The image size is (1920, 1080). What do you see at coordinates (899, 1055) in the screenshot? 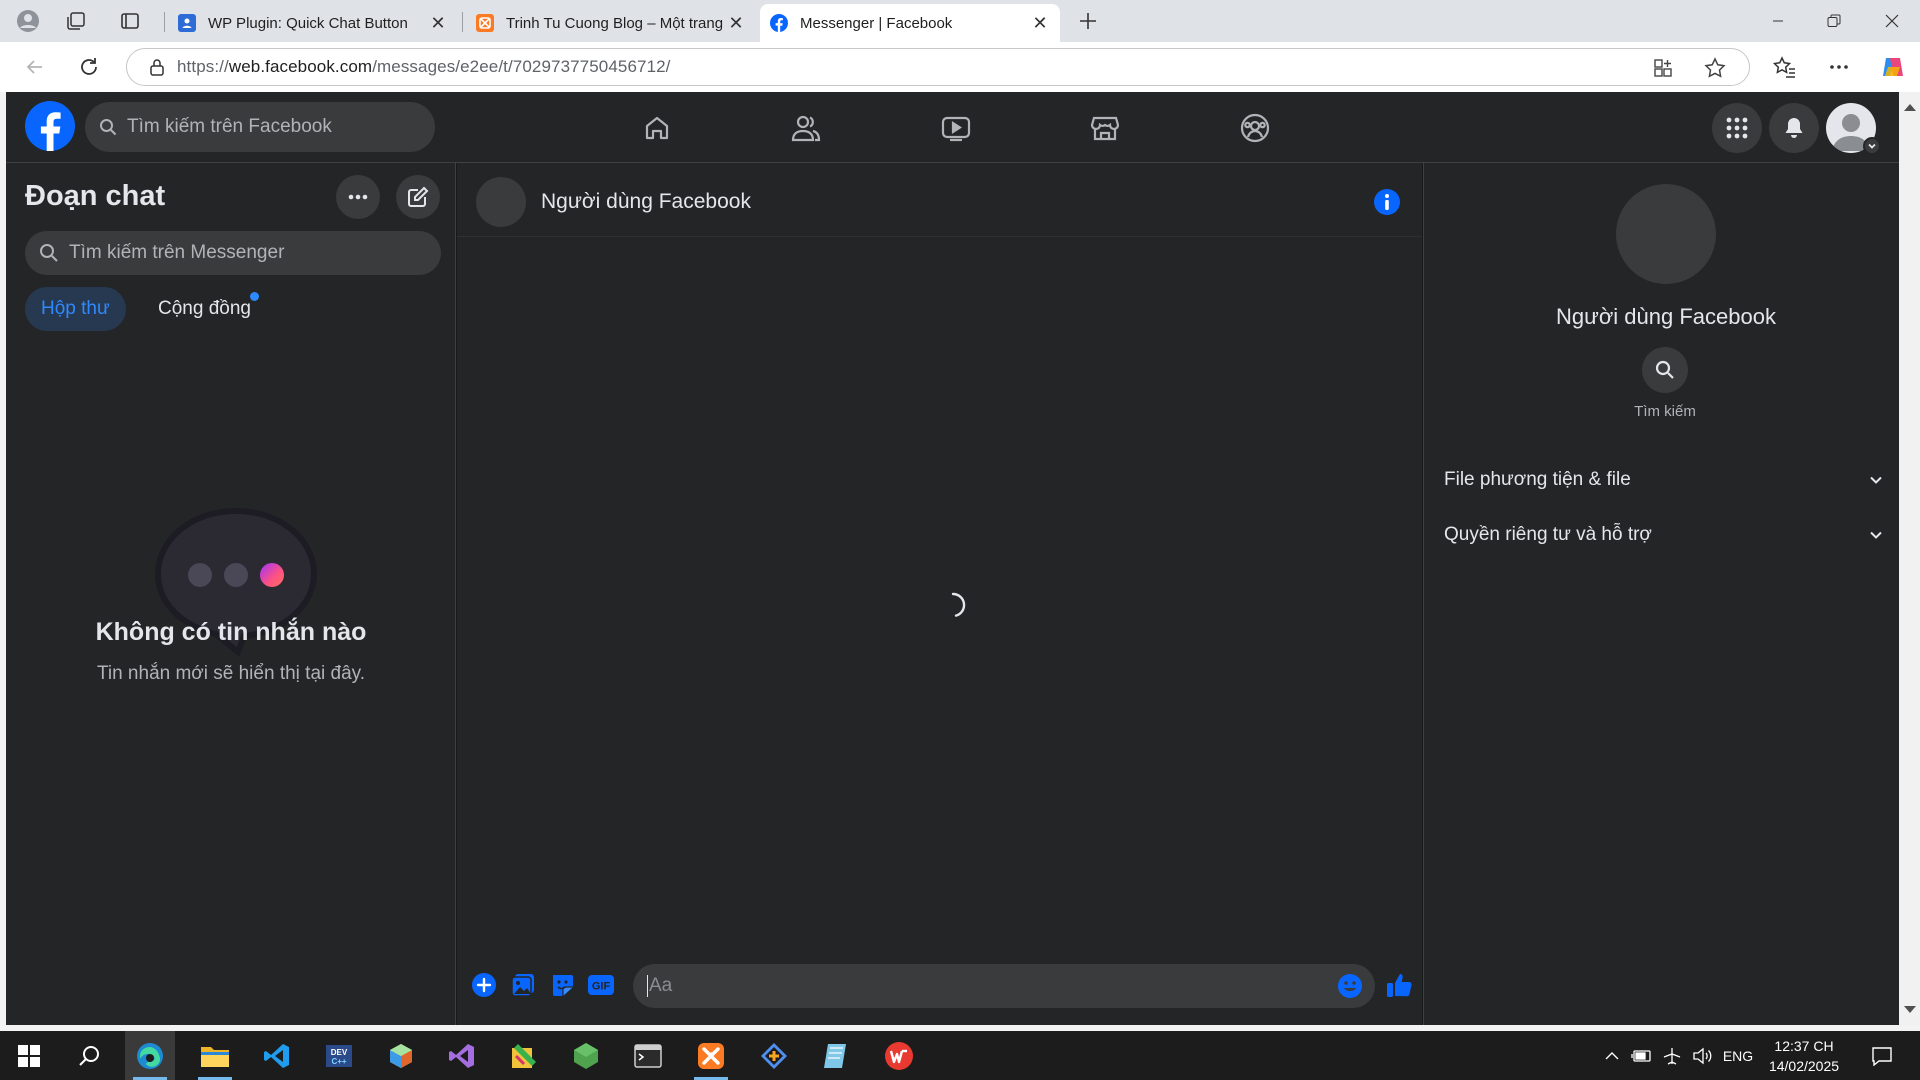
I see `wps-office-icon` at bounding box center [899, 1055].